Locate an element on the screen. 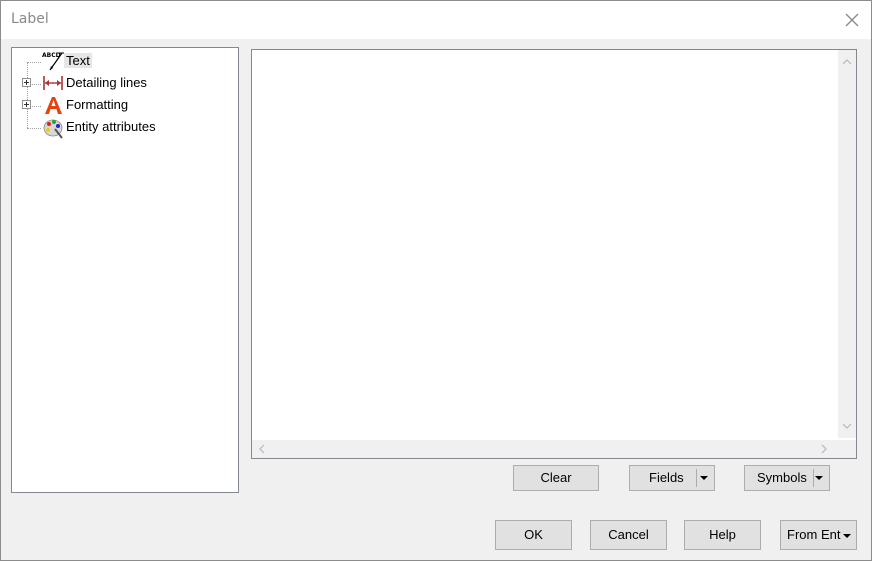 This screenshot has height=561, width=872. symbols-button: Symbols is located at coordinates (787, 478).